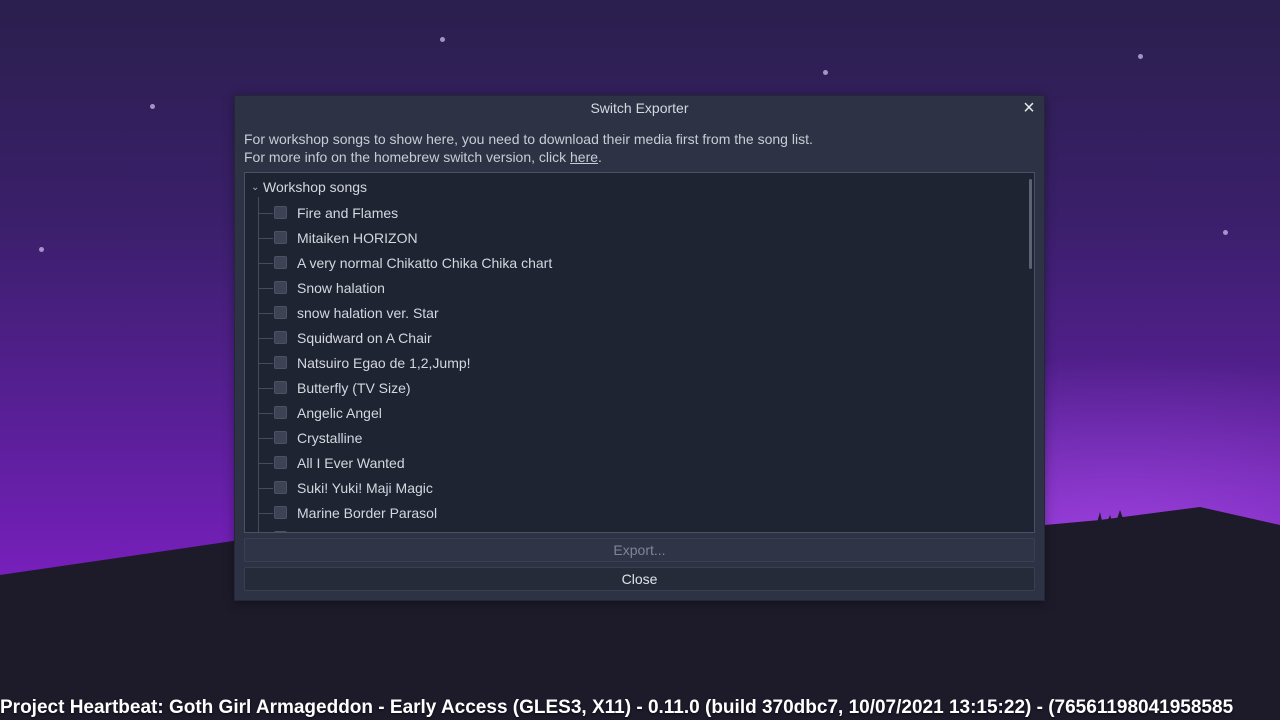 The width and height of the screenshot is (1280, 720). What do you see at coordinates (630, 463) in the screenshot?
I see `song-row: All I Ever Wanted` at bounding box center [630, 463].